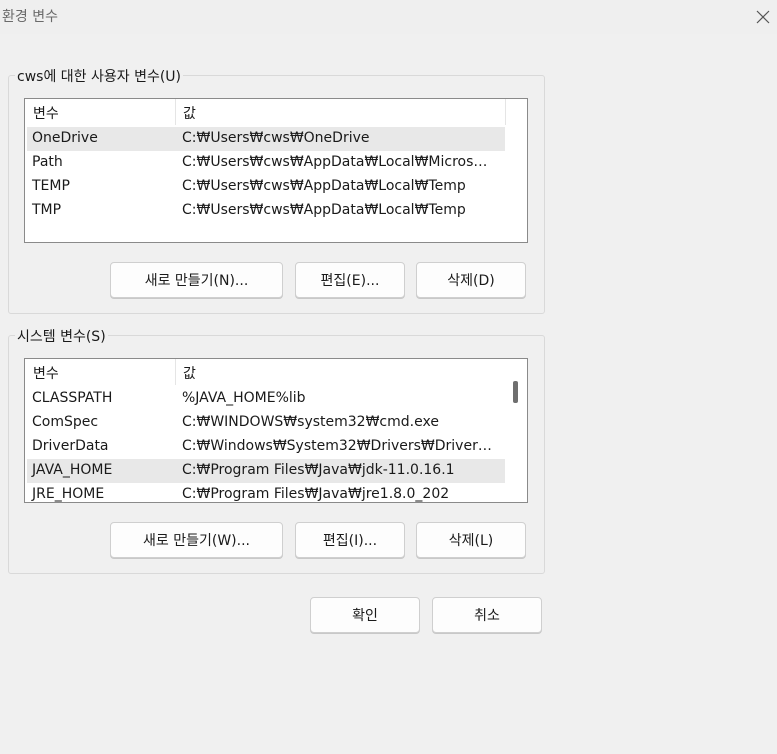 The height and width of the screenshot is (754, 777). Describe the element at coordinates (51, 186) in the screenshot. I see `var-name: TEMP` at that location.